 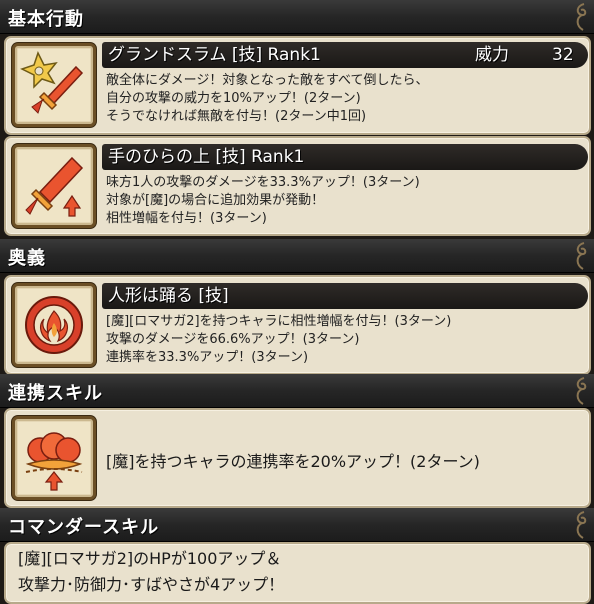 I want to click on skill-title-bar: グランドスラム [技] Rank1 威力 32, so click(x=345, y=55).